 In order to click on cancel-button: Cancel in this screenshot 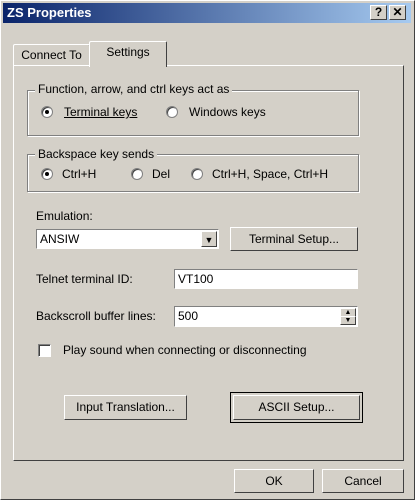, I will do `click(363, 481)`.